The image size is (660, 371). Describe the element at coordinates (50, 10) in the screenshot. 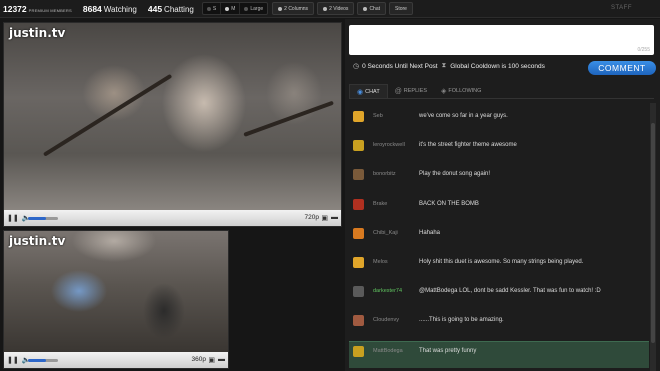

I see `premium-members-label: PREMIUM MEMBERS` at that location.